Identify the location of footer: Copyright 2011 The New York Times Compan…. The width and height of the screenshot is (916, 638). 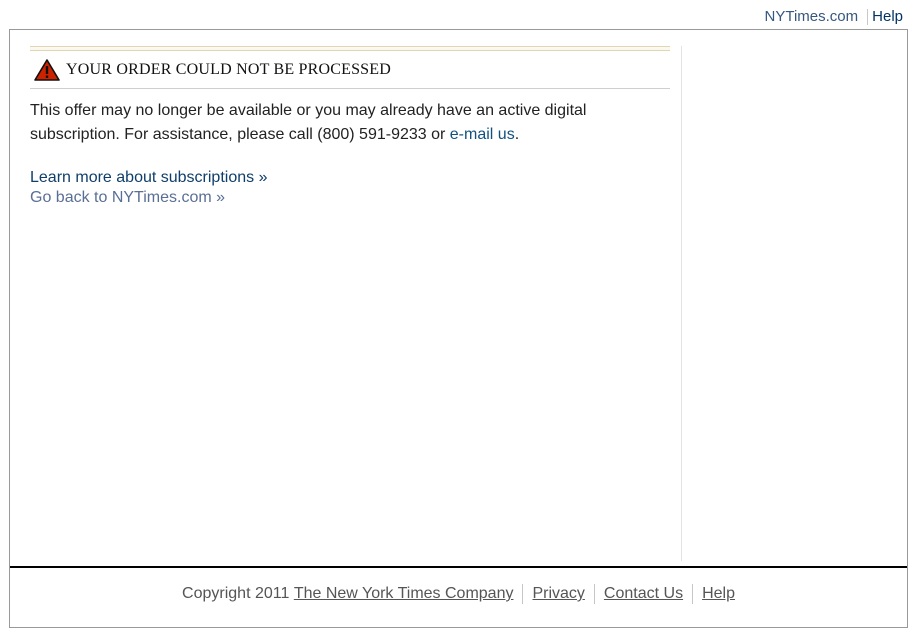
(458, 594).